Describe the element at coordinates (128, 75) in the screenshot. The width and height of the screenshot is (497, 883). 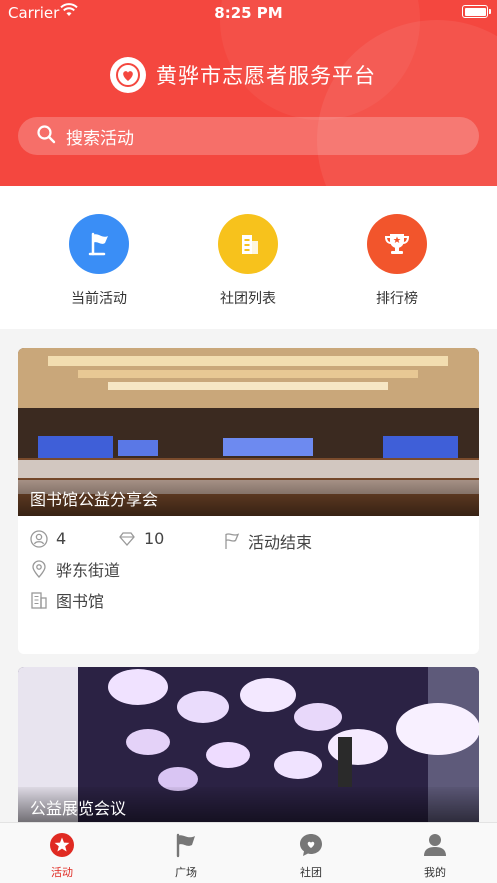
I see `volunteer-logo-icon` at that location.